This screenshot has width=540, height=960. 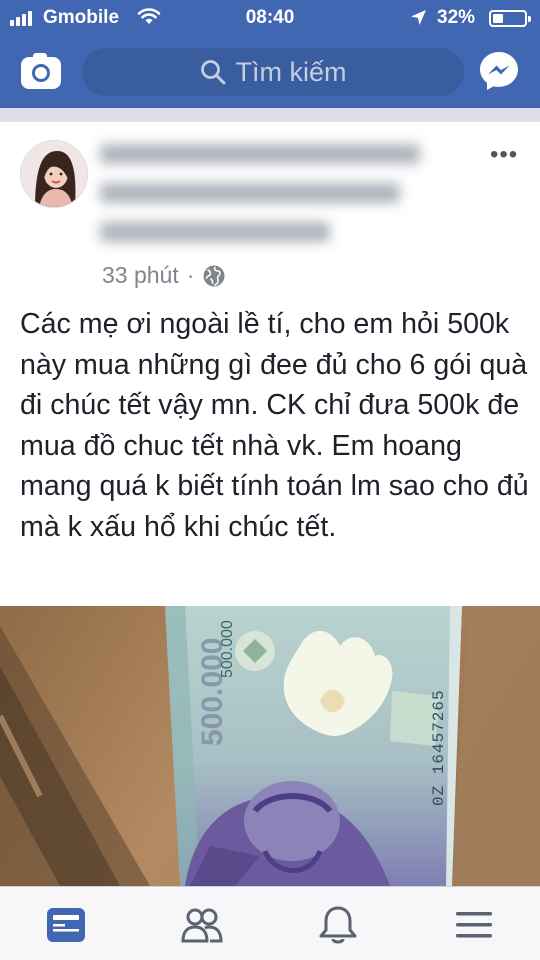 What do you see at coordinates (338, 925) in the screenshot?
I see `notifications-bell-icon` at bounding box center [338, 925].